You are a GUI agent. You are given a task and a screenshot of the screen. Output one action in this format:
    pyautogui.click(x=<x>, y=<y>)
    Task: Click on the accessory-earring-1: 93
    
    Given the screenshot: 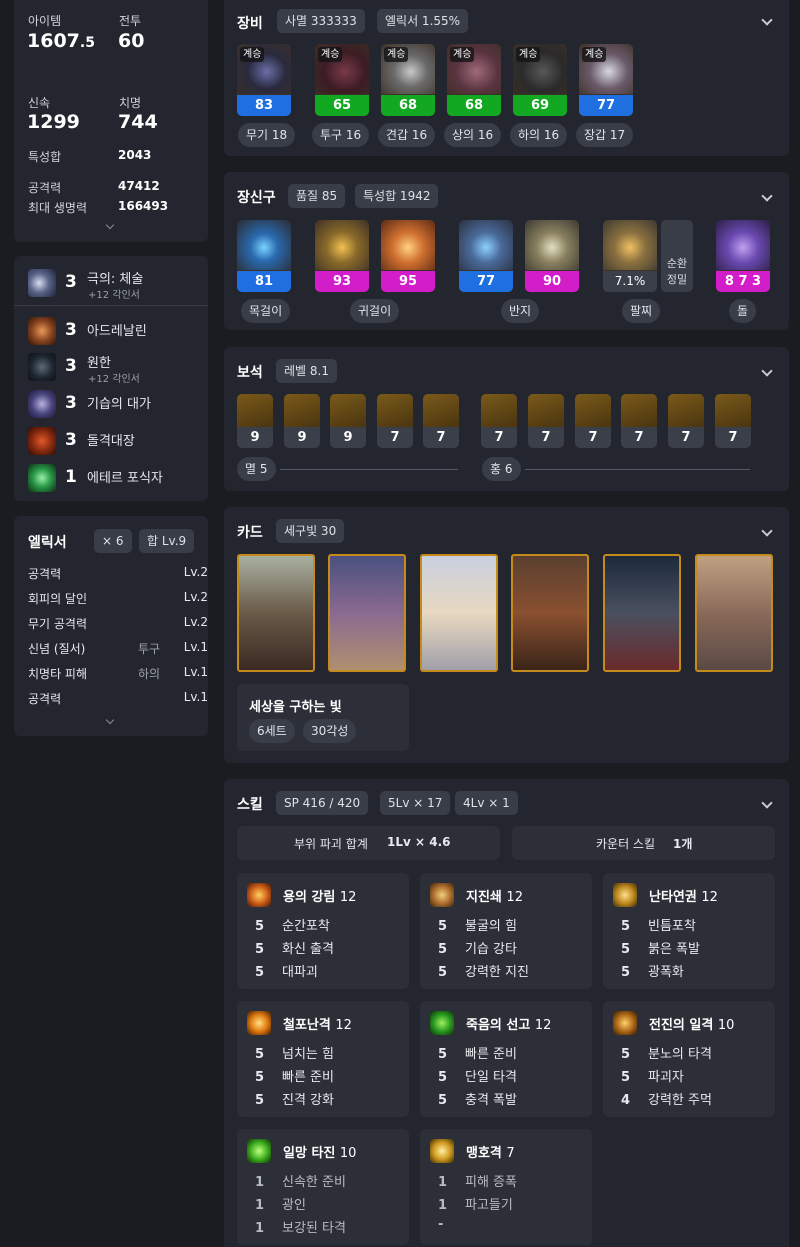 What is the action you would take?
    pyautogui.click(x=342, y=256)
    